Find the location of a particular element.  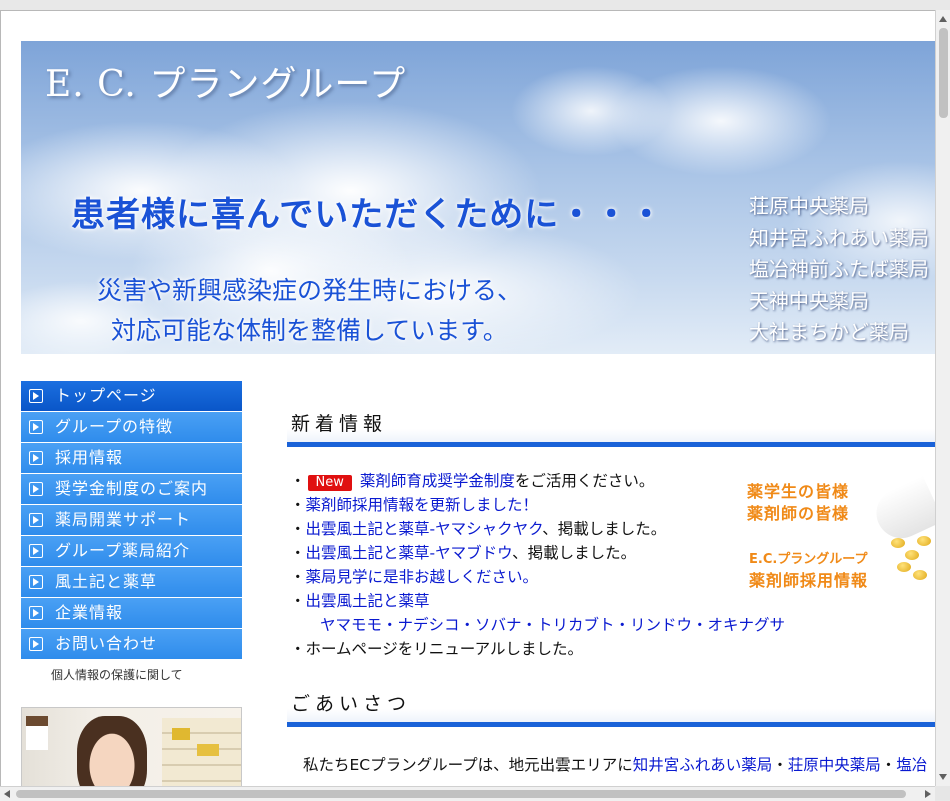

news-item: ・出雲風土記と薬草-ヤマブドウ、掲載しました。 is located at coordinates (463, 553).